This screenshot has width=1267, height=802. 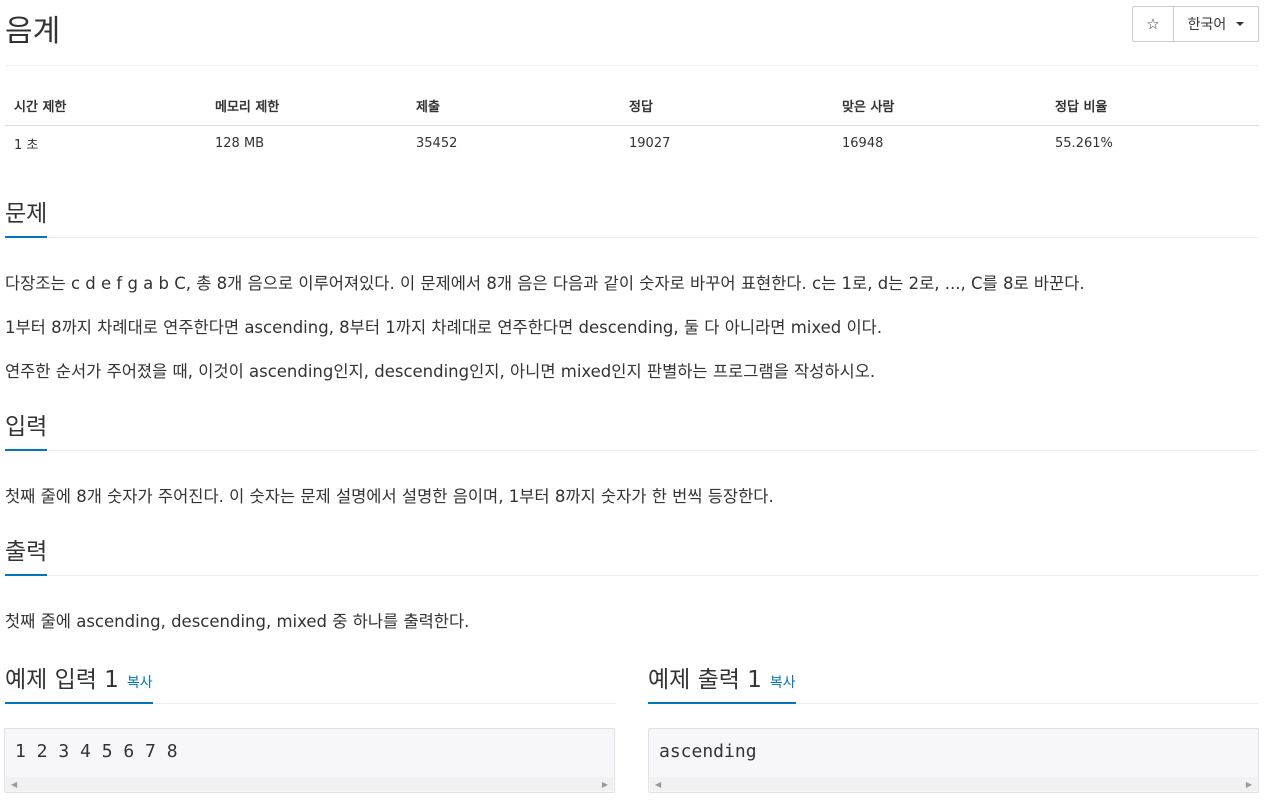 I want to click on sample-input-title: 예제 입력 1 복사, so click(x=79, y=682).